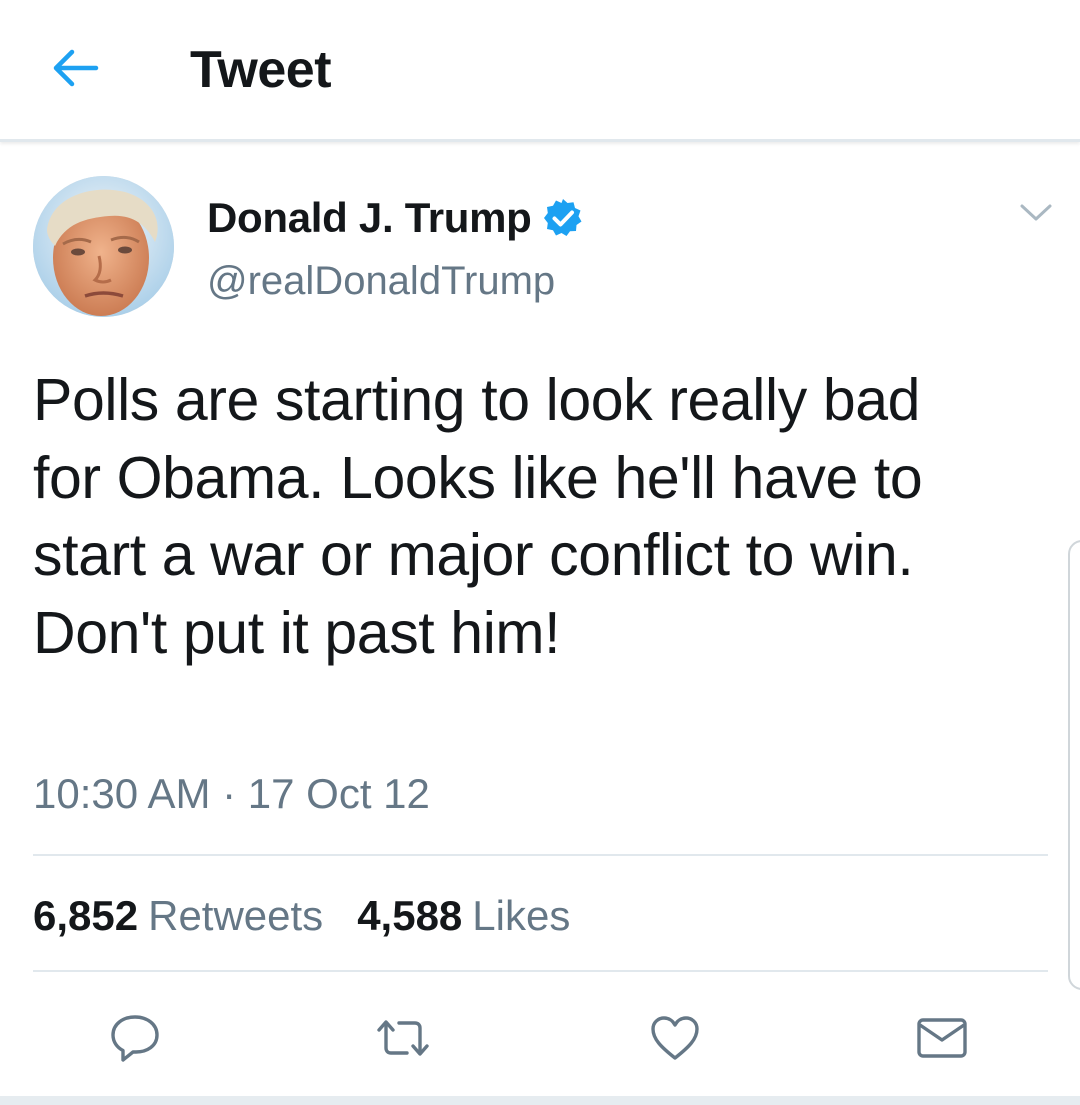  Describe the element at coordinates (86, 915) in the screenshot. I see `retweets-count: 6,852` at that location.